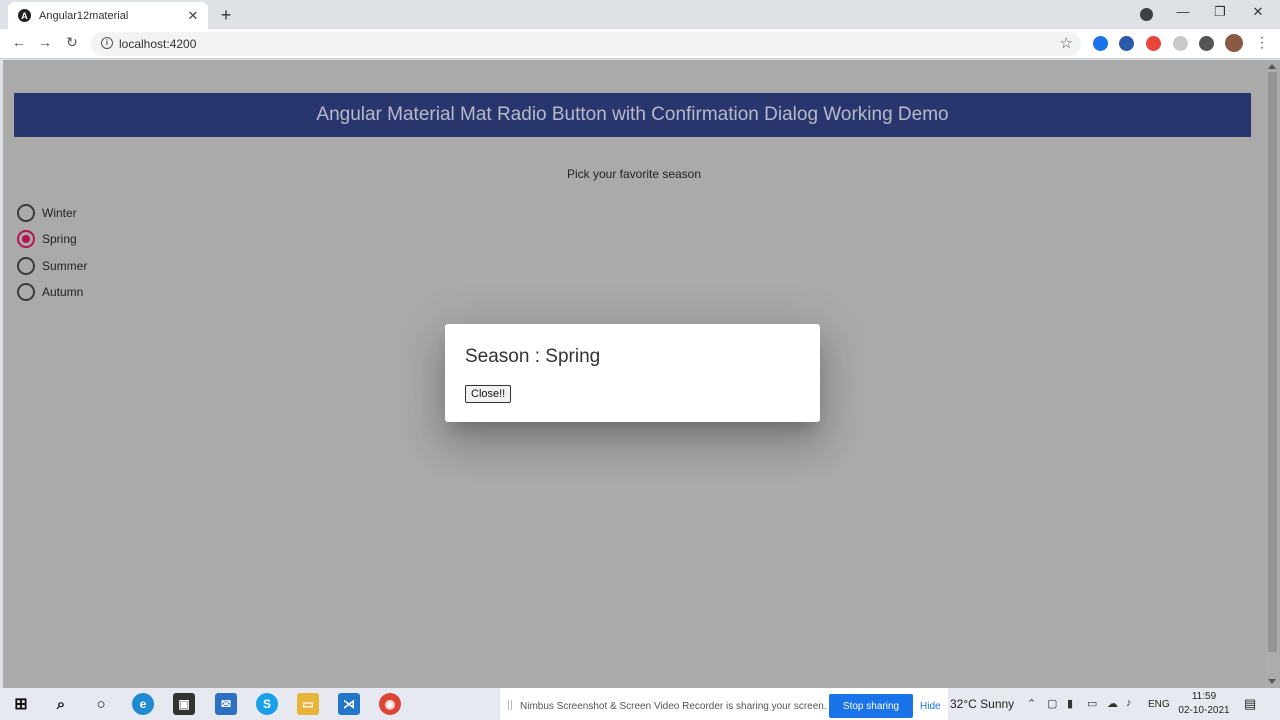 The image size is (1280, 720). Describe the element at coordinates (45, 42) in the screenshot. I see `forward-icon: →` at that location.